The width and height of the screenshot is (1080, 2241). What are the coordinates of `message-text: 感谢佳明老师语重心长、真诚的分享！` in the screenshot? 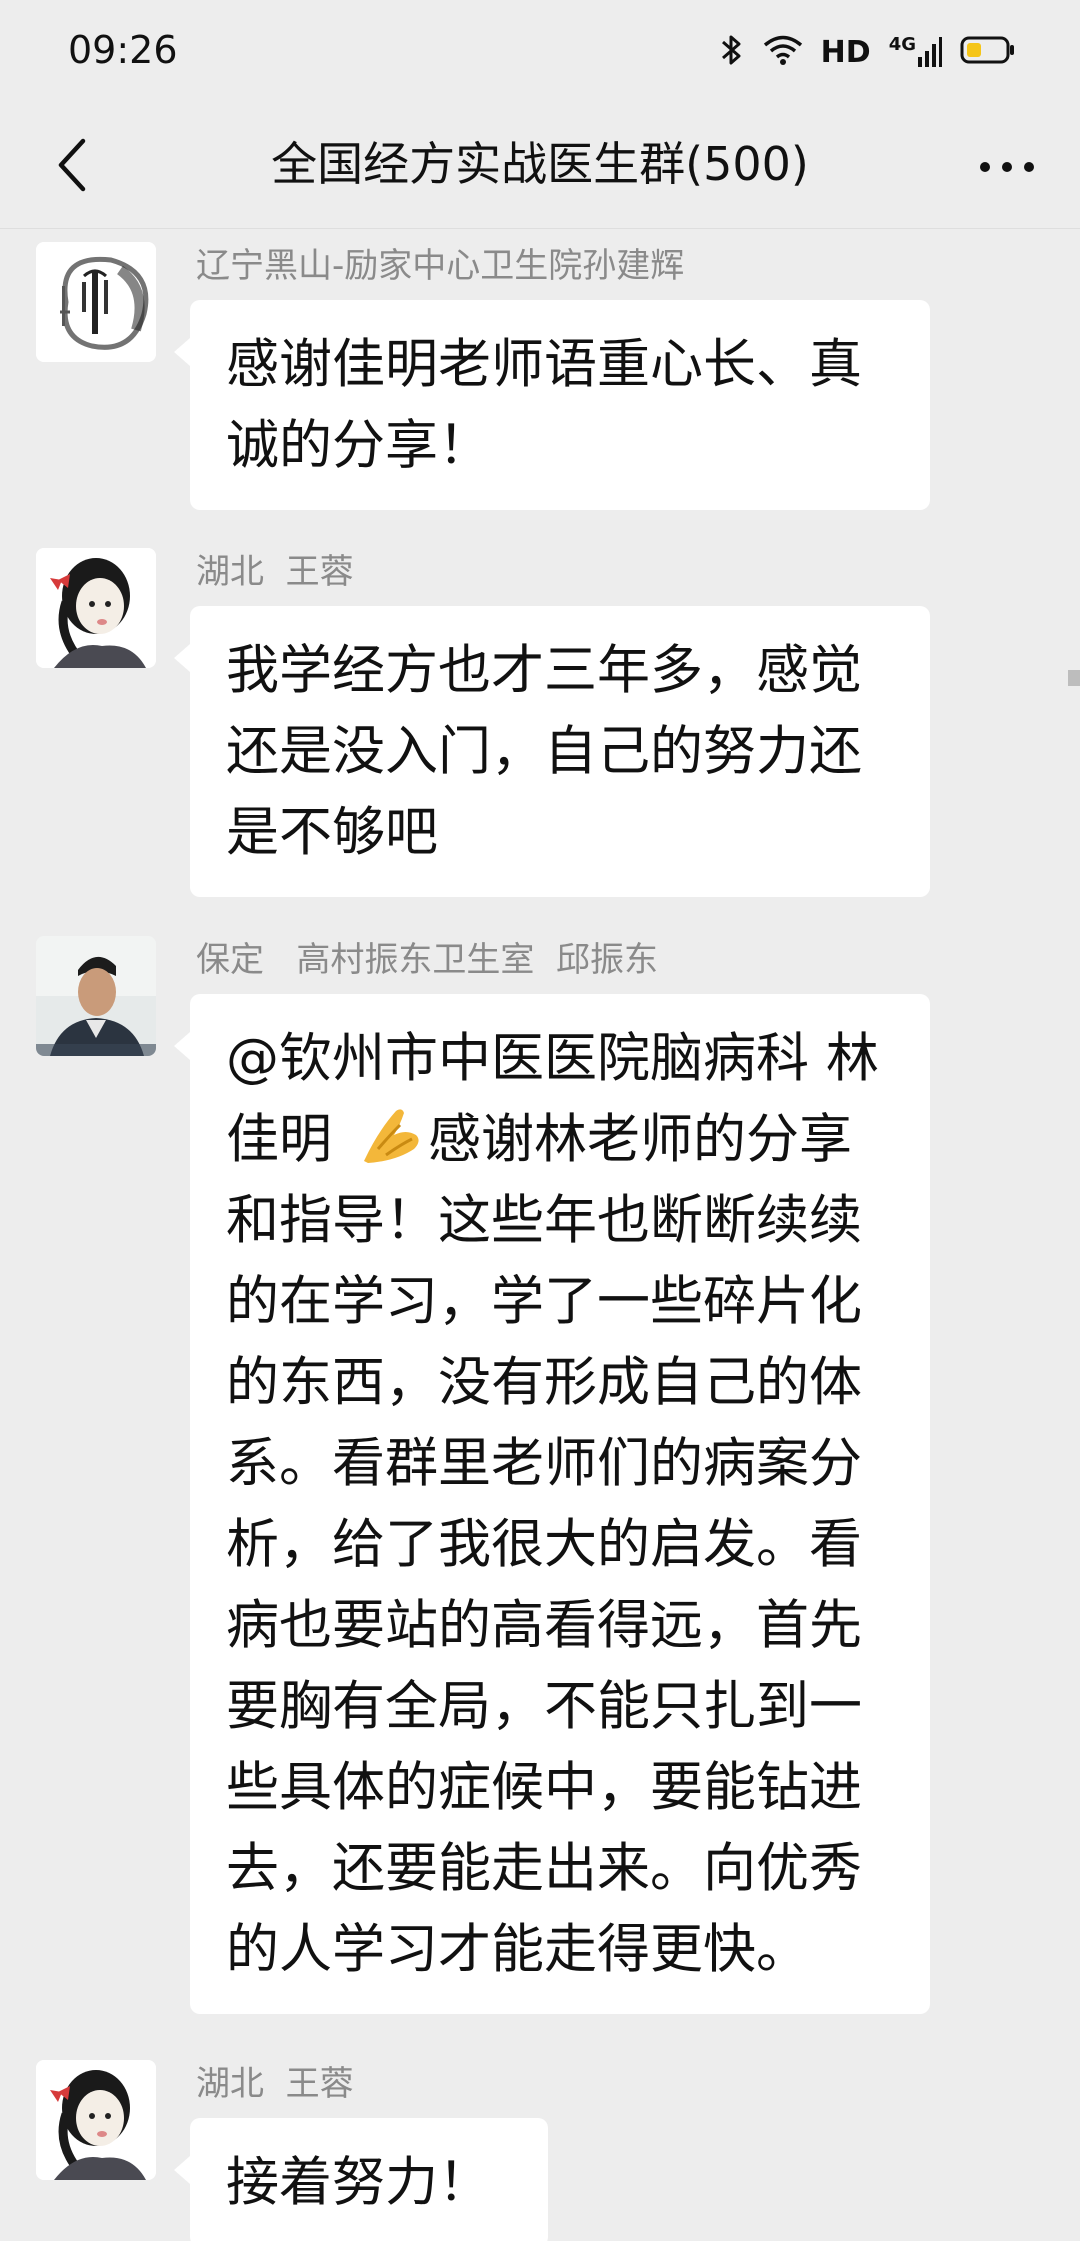 It's located at (544, 405).